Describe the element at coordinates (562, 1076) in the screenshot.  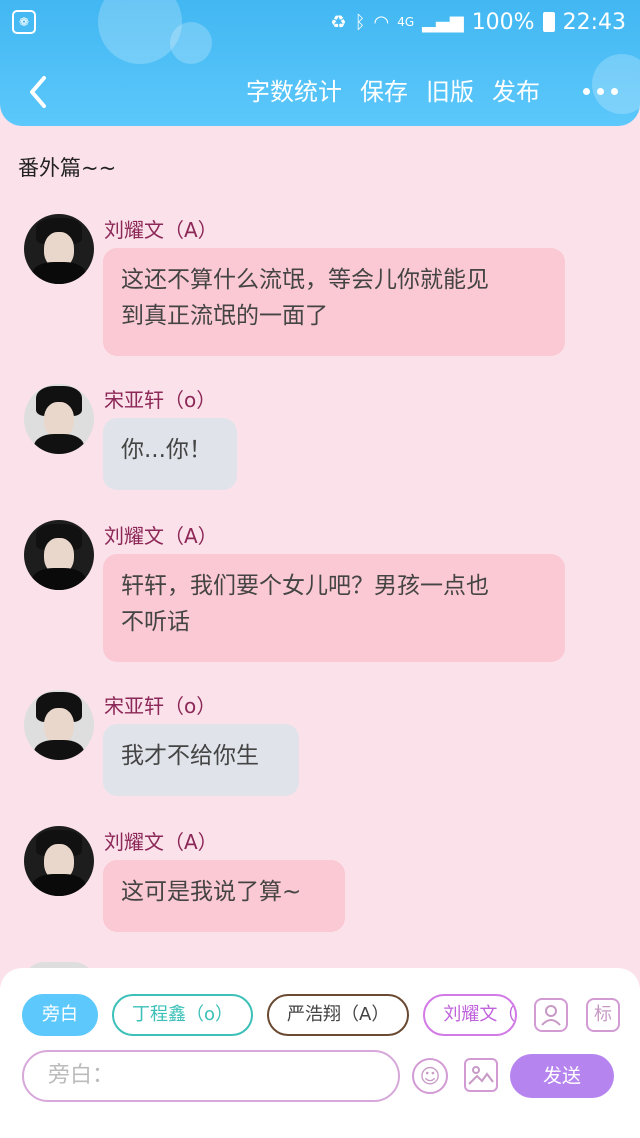
I see `send-button: 发送` at that location.